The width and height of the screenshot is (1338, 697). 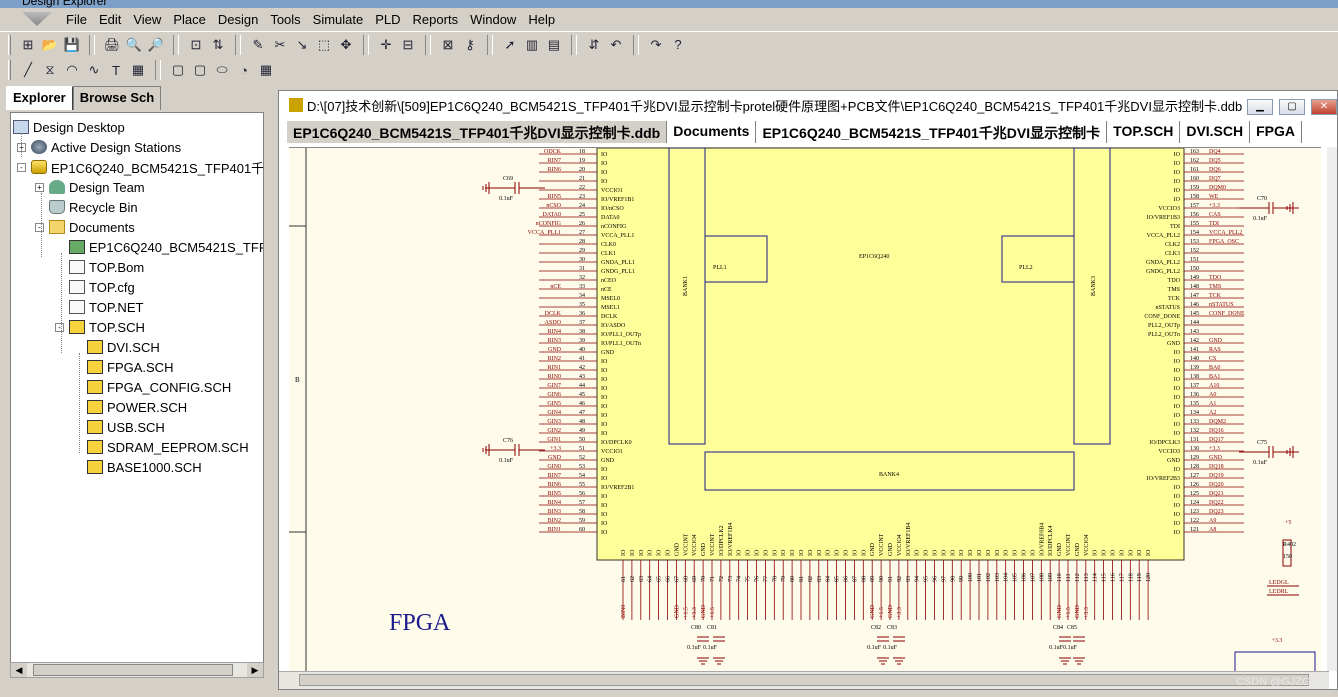 What do you see at coordinates (156, 45) in the screenshot?
I see `zoom-out-icon: 🔎` at bounding box center [156, 45].